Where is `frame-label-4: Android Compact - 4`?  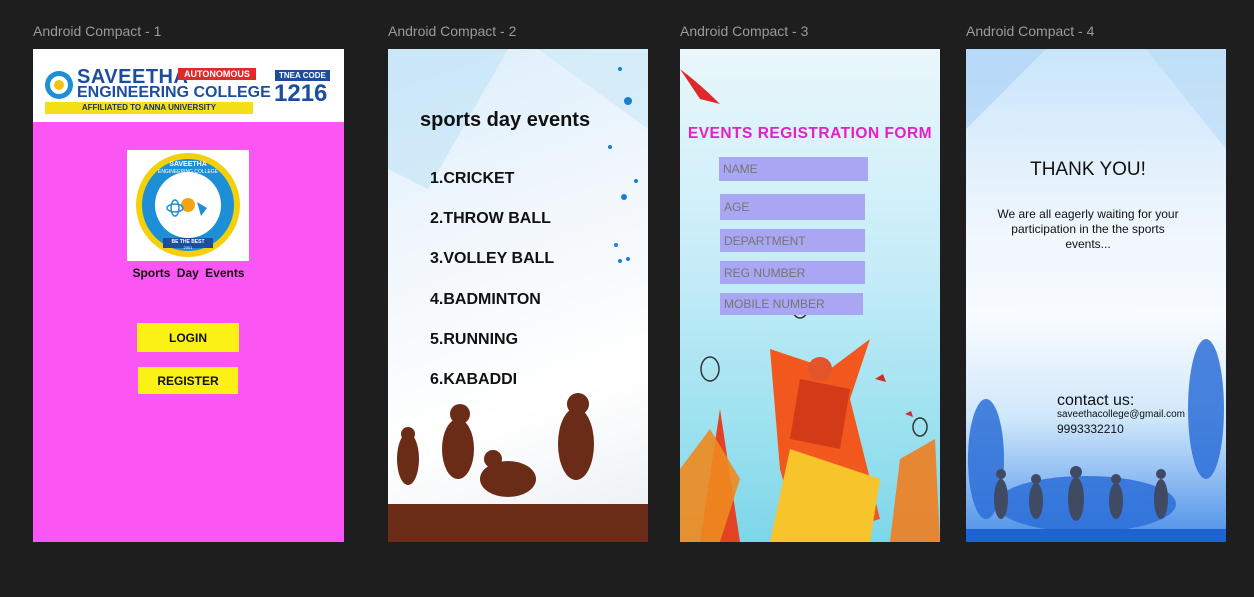 frame-label-4: Android Compact - 4 is located at coordinates (1030, 31).